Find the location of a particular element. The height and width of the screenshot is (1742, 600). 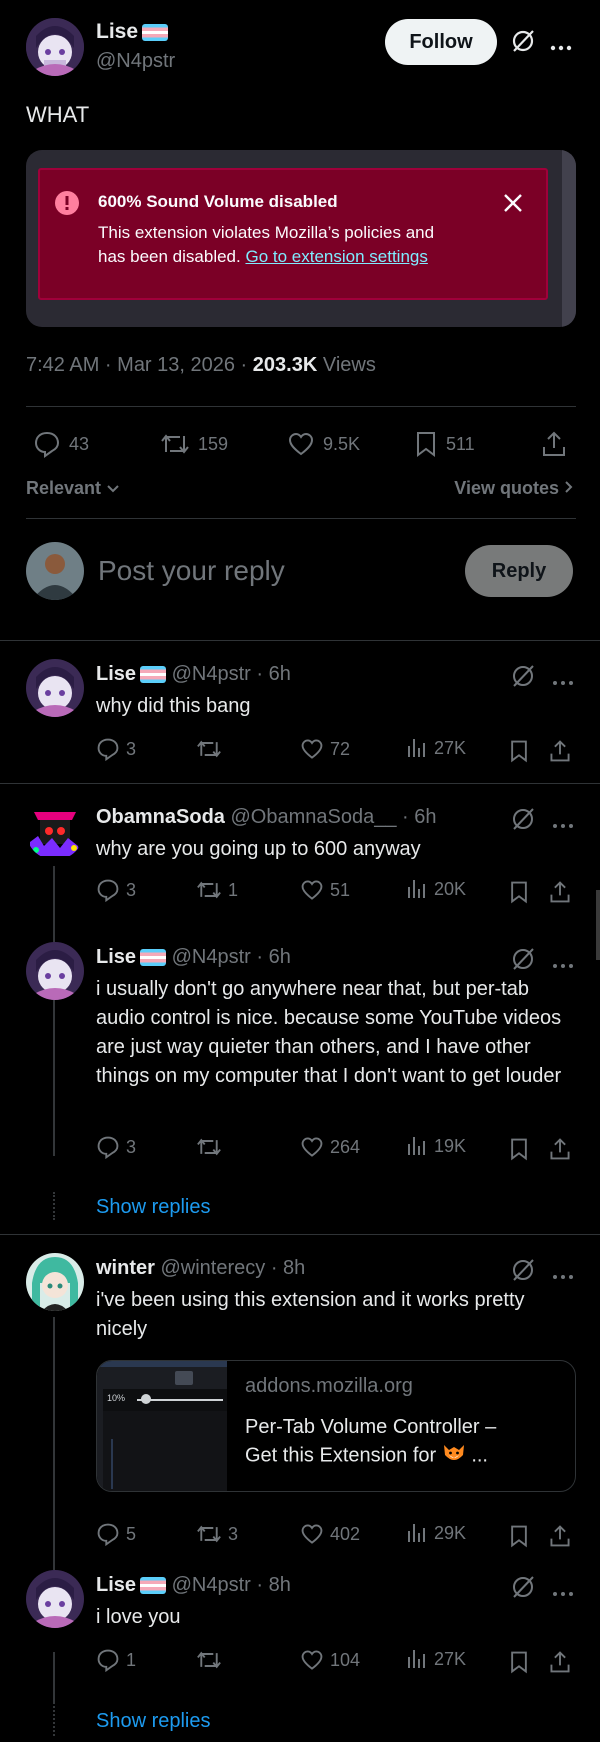

repost-action: 3 is located at coordinates (217, 1534).